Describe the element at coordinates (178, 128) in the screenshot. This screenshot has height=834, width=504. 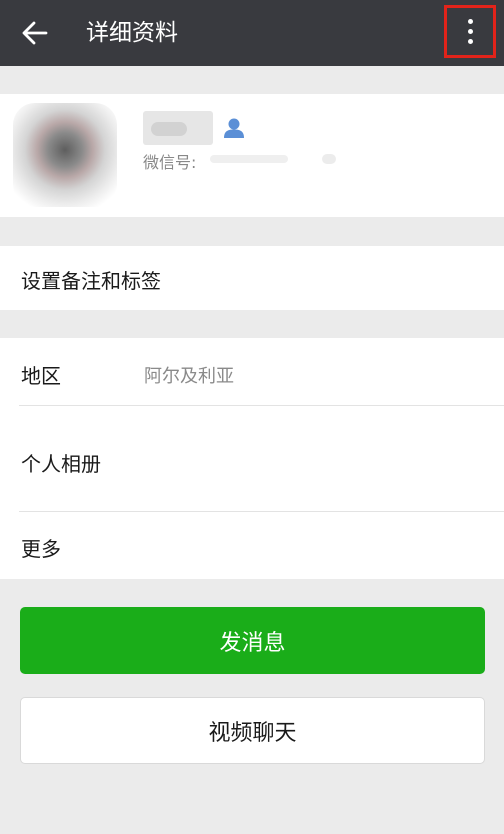
I see `nickname-redacted` at that location.